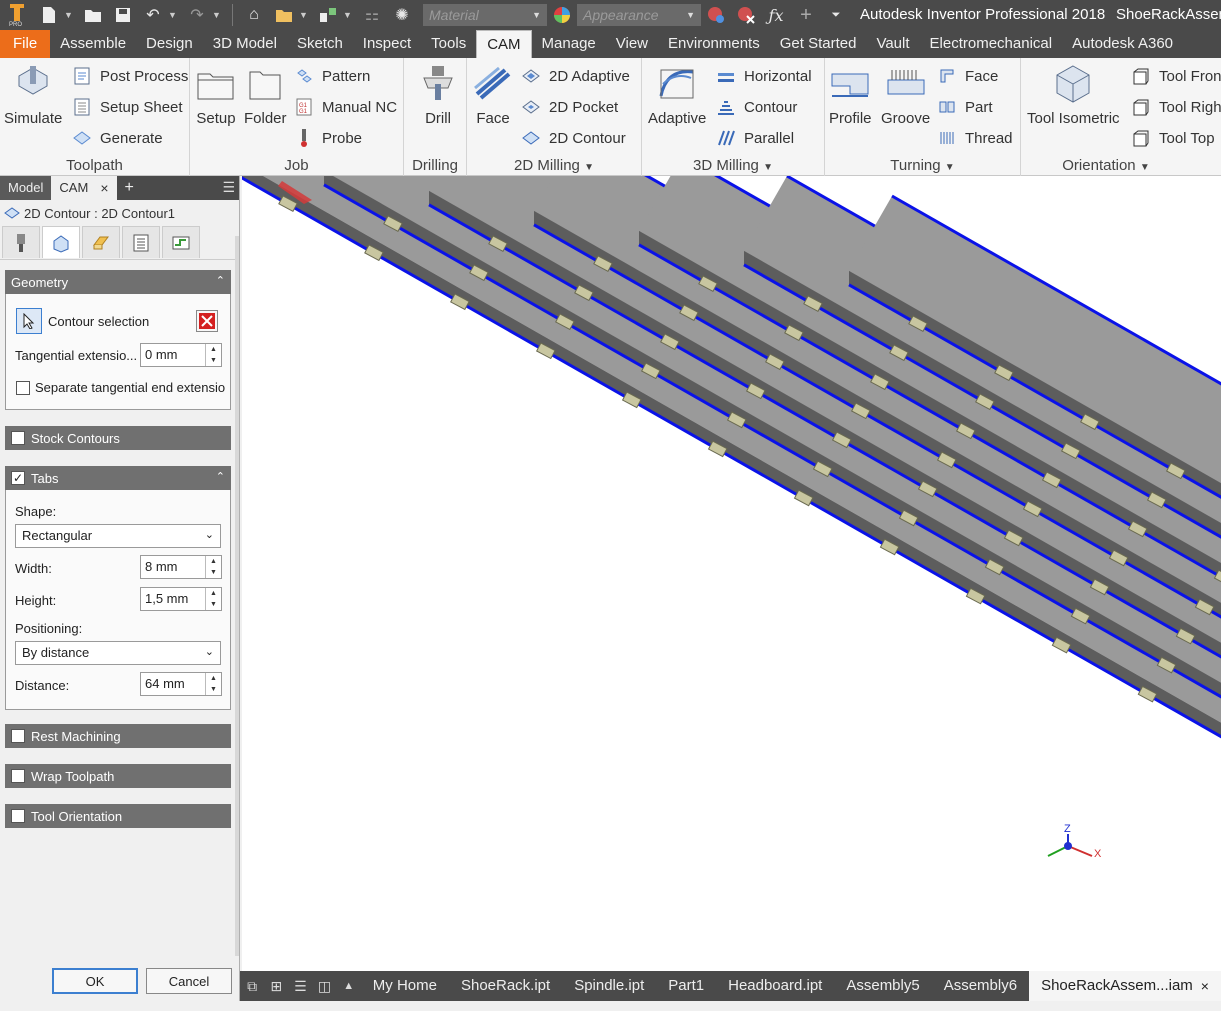  Describe the element at coordinates (18, 478) in the screenshot. I see `tabs-checkbox-checked: ✓` at that location.